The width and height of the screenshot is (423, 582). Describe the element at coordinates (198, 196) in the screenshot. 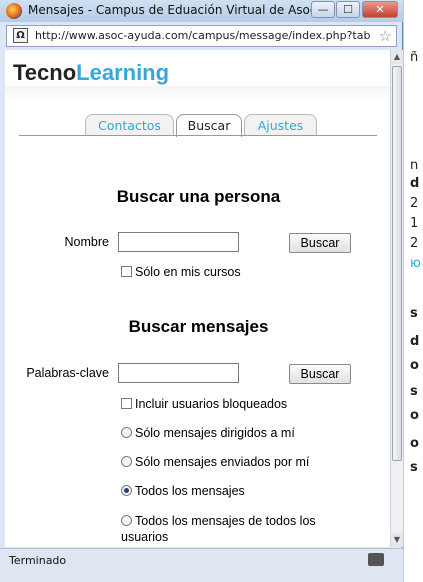

I see `person-search-heading: Buscar una persona` at that location.